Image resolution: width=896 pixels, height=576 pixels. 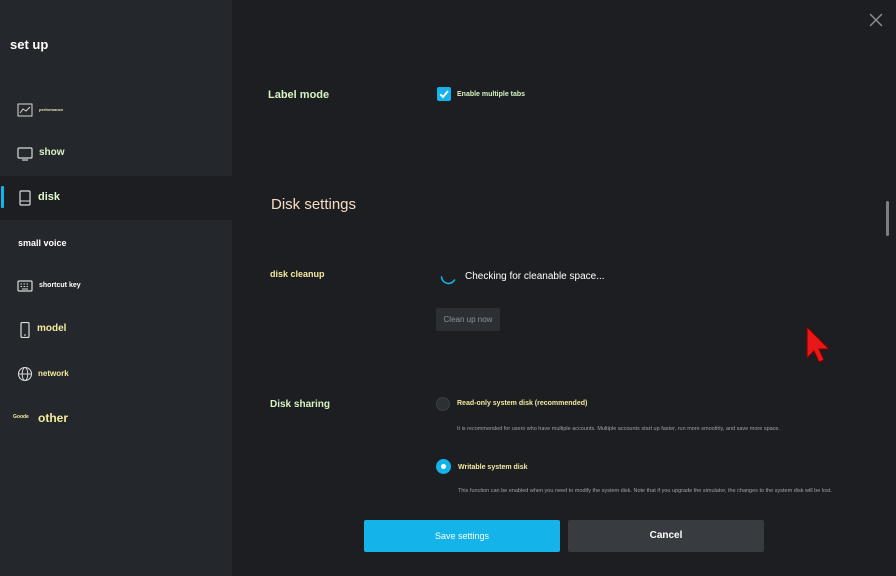 I want to click on scrollbar-thumb, so click(x=887, y=218).